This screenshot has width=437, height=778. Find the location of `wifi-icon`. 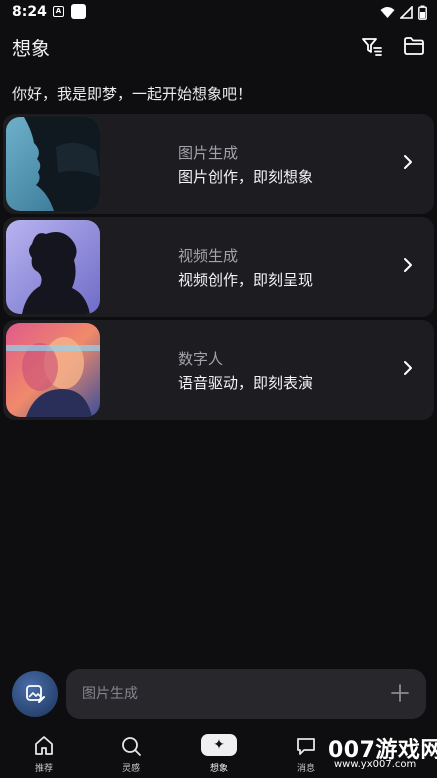

wifi-icon is located at coordinates (387, 12).